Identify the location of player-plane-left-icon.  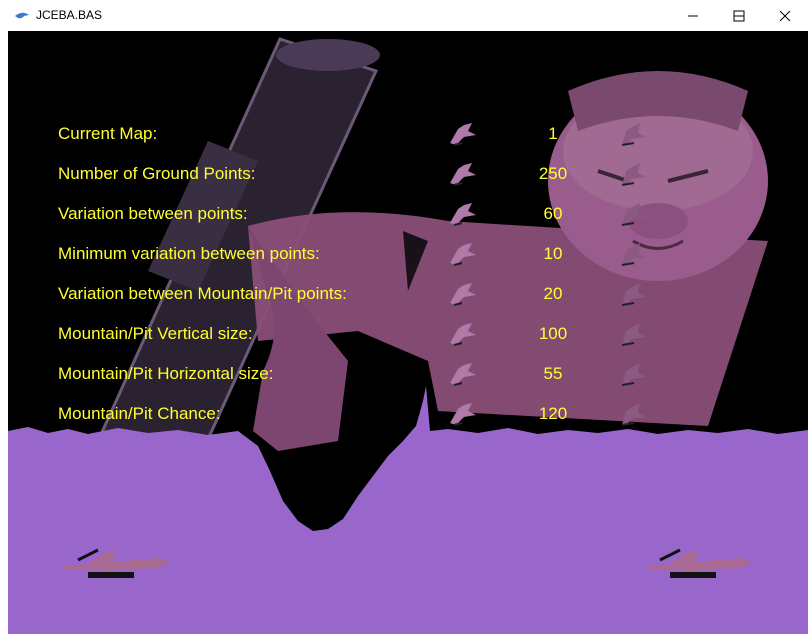
(116, 563).